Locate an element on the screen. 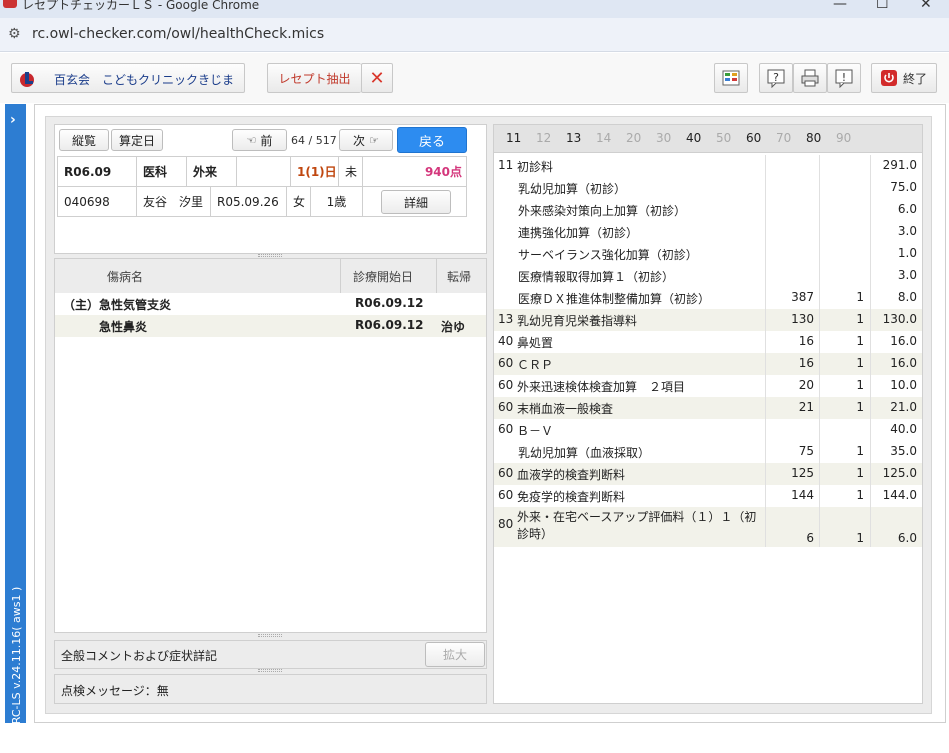  list-view-label: 縦覧 is located at coordinates (83, 140).